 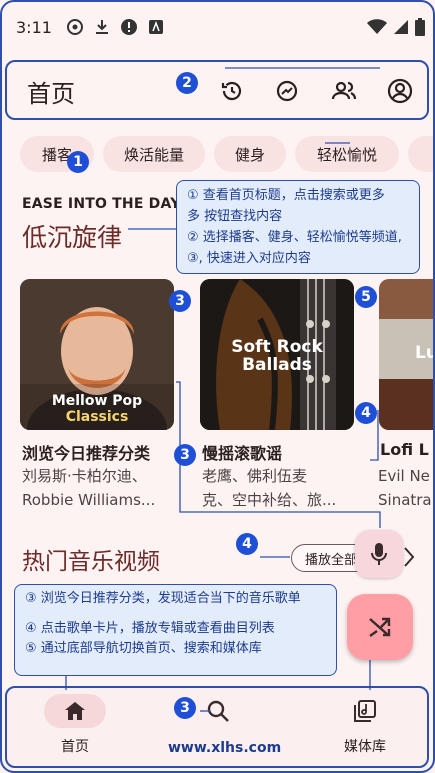 I want to click on page-title: 首页, so click(x=51, y=94).